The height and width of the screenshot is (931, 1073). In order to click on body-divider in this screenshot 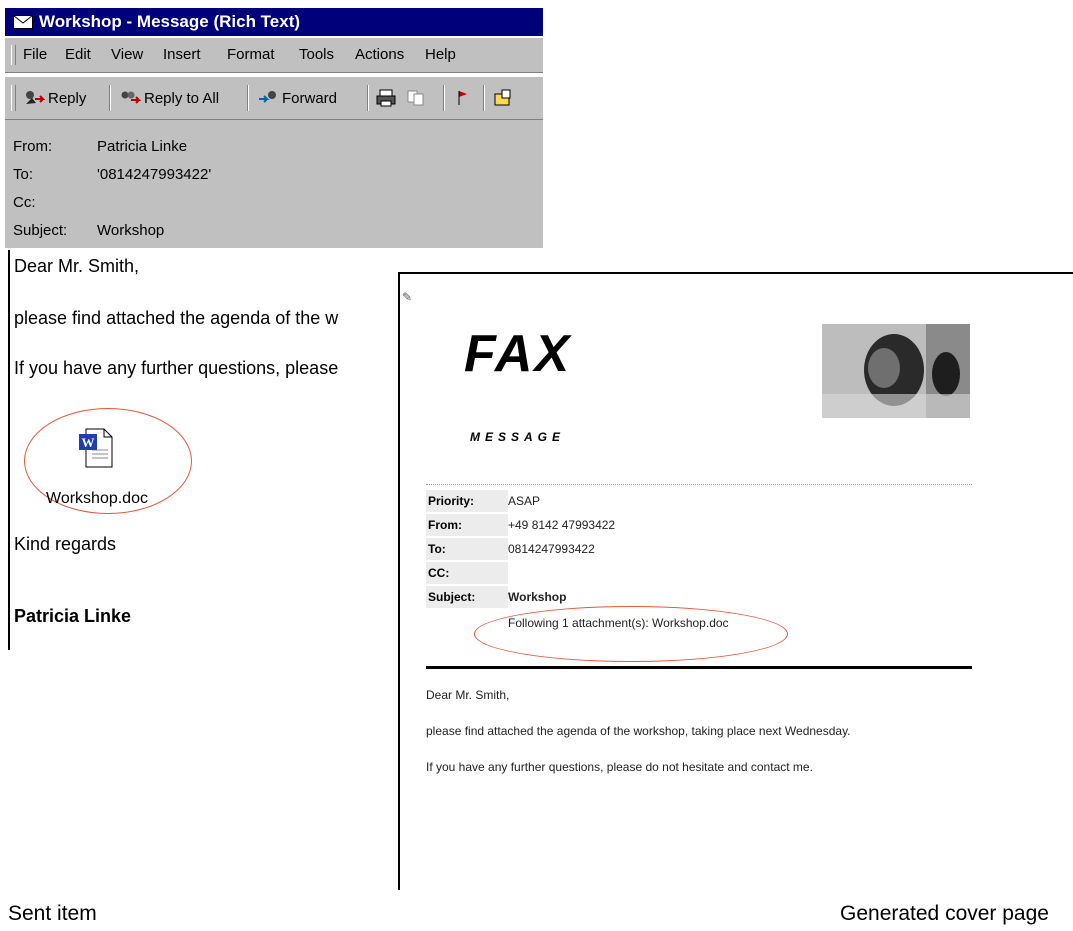, I will do `click(699, 667)`.